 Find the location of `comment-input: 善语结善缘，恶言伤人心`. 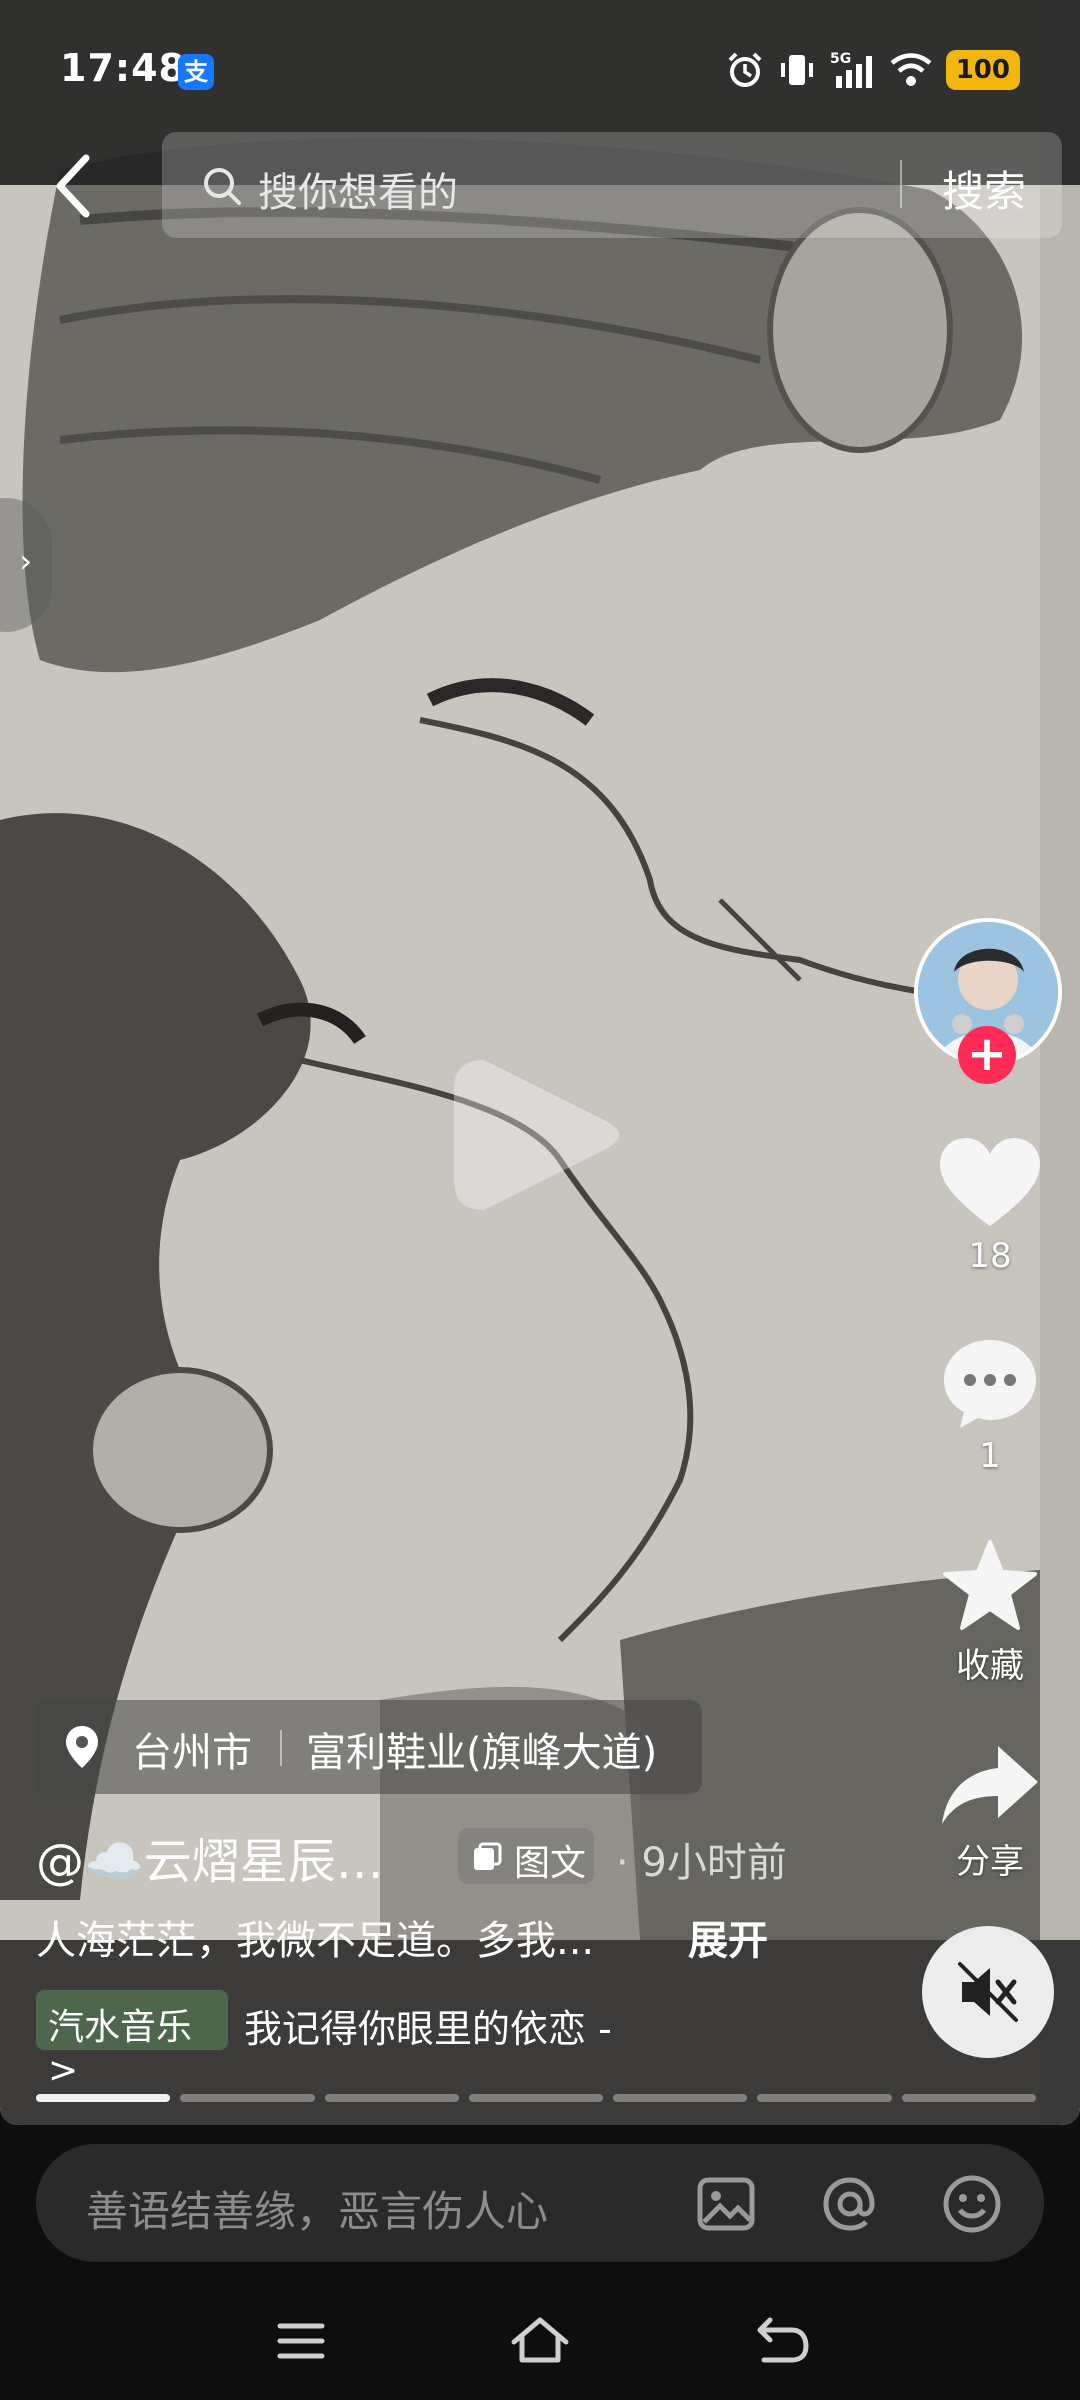

comment-input: 善语结善缘，恶言伤人心 is located at coordinates (317, 2208).